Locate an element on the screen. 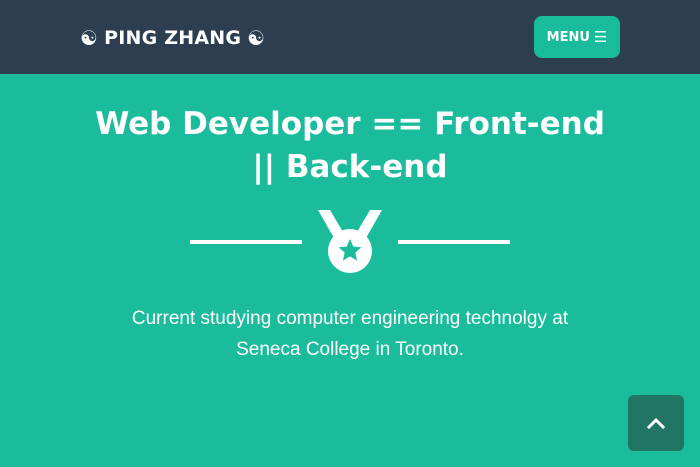  brand-link: ☯ PING ZHANG ☯ is located at coordinates (172, 38).